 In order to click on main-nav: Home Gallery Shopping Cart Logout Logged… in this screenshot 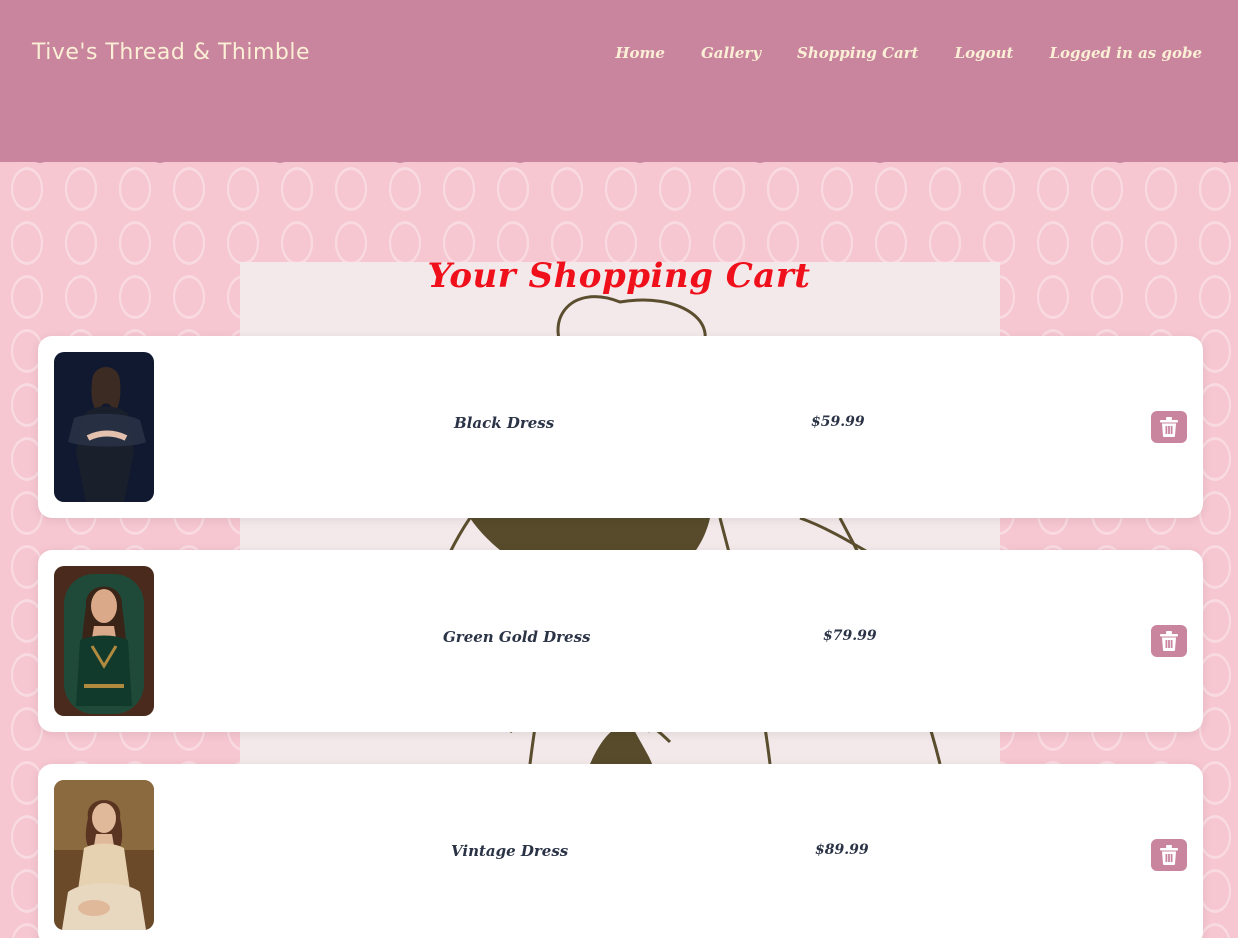, I will do `click(908, 53)`.